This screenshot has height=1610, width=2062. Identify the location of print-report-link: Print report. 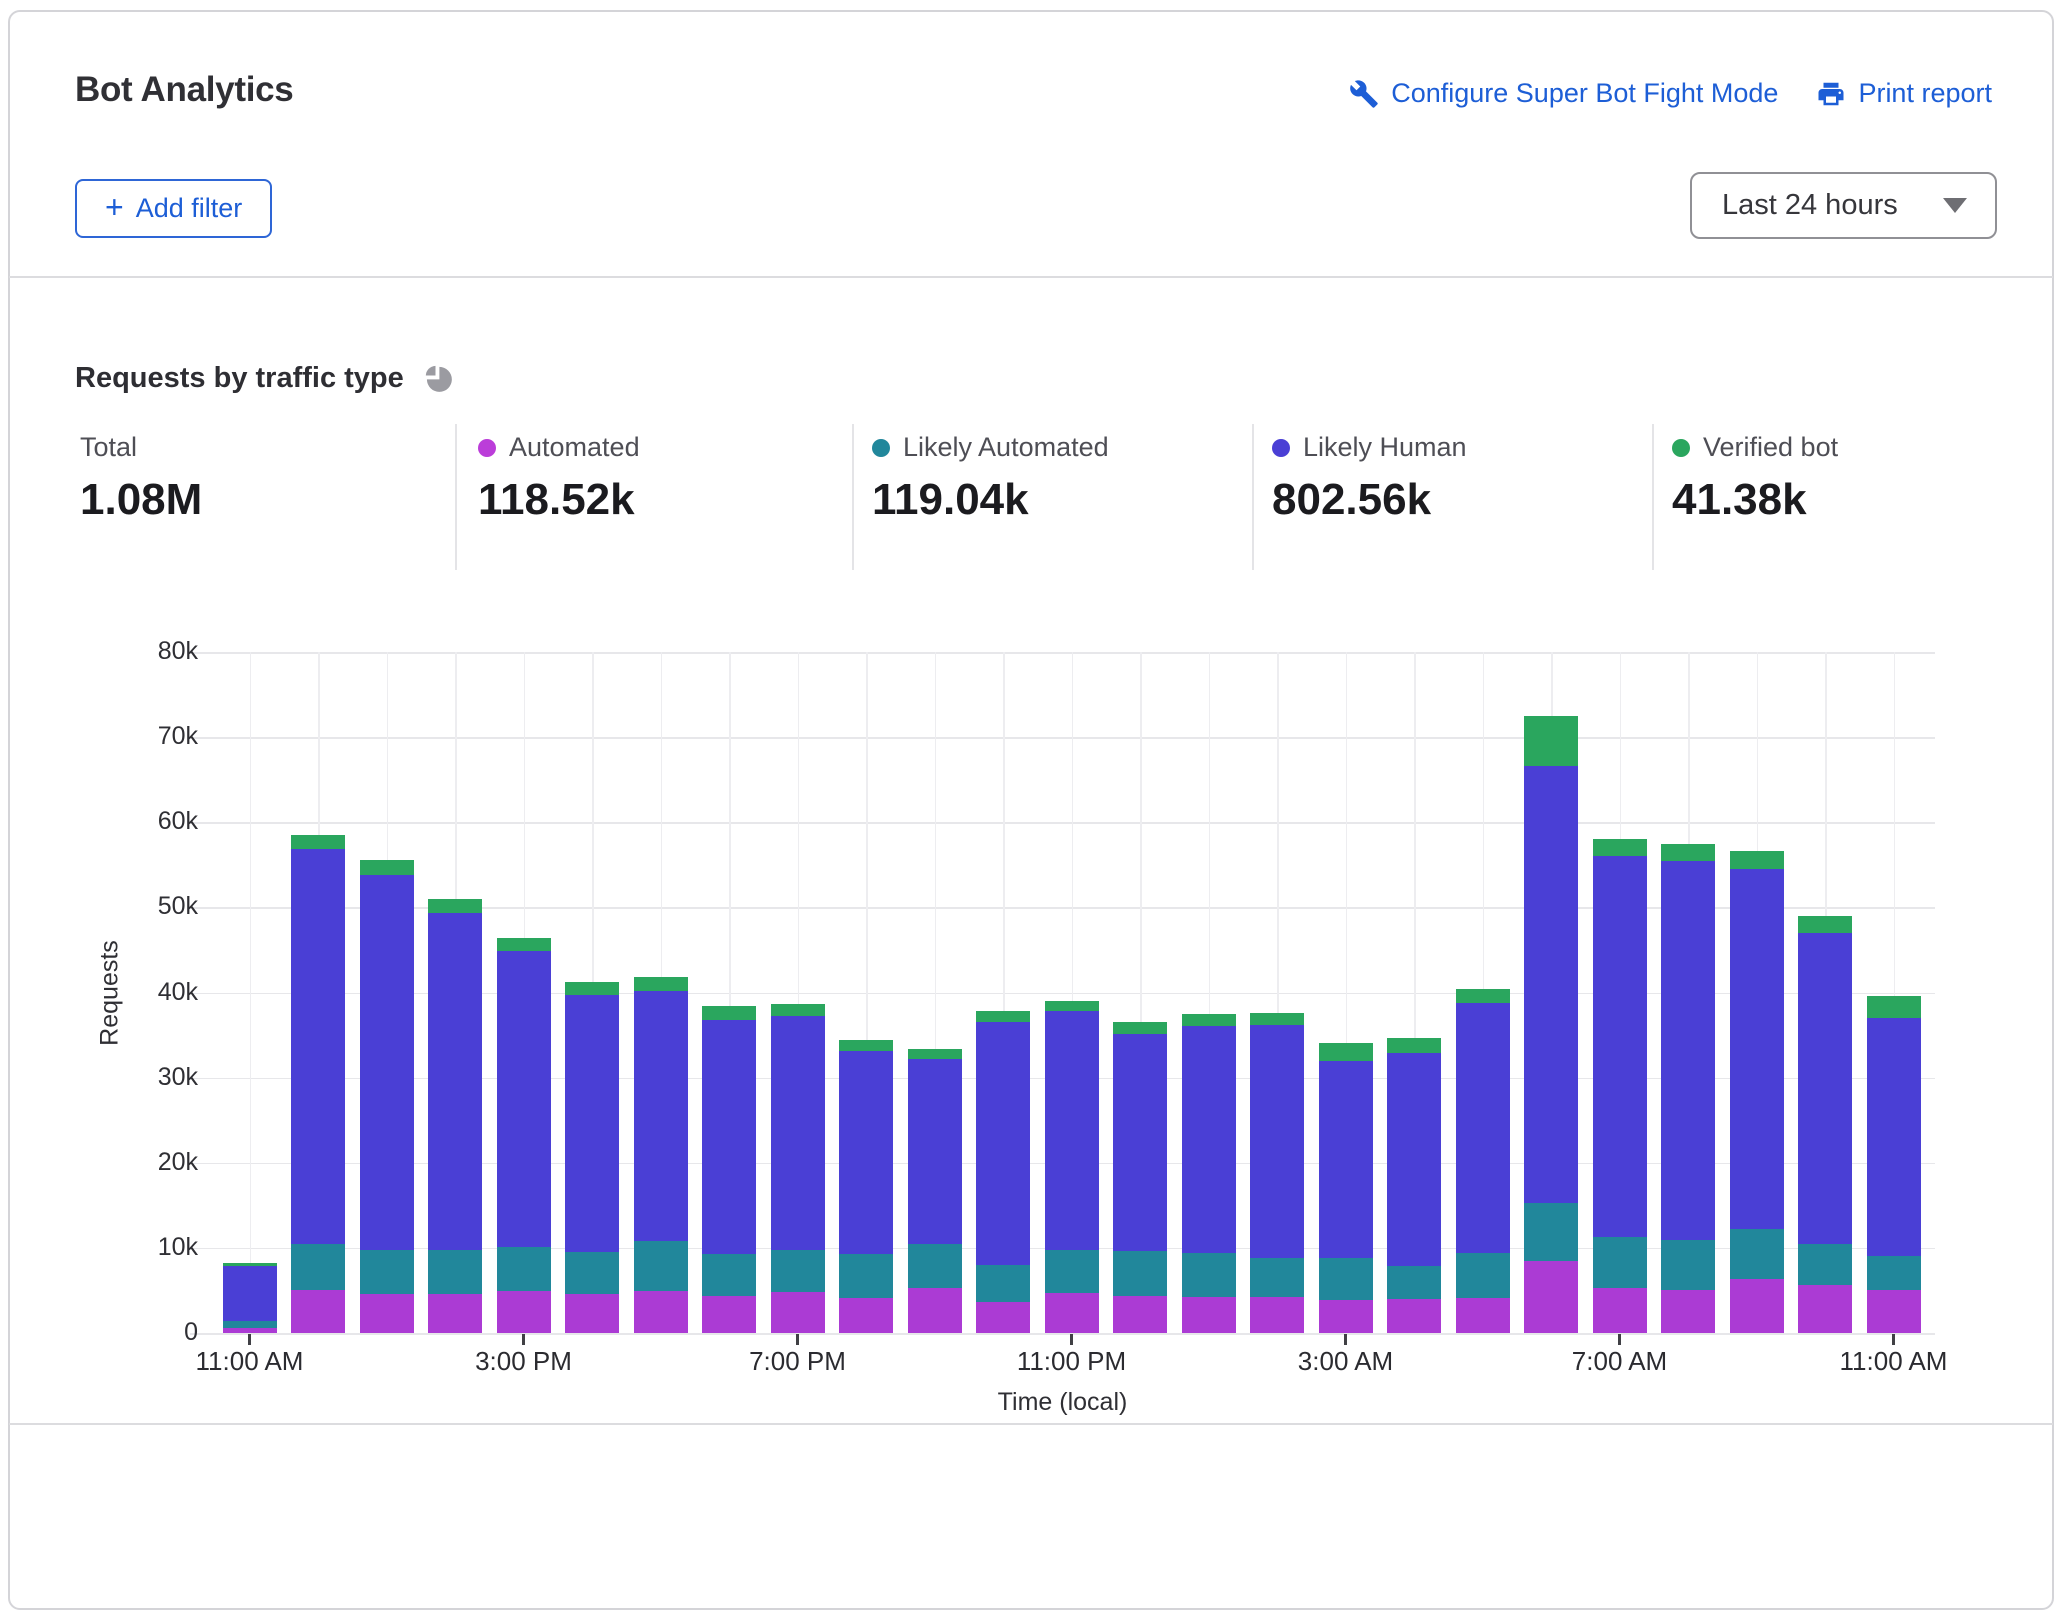
(1904, 93).